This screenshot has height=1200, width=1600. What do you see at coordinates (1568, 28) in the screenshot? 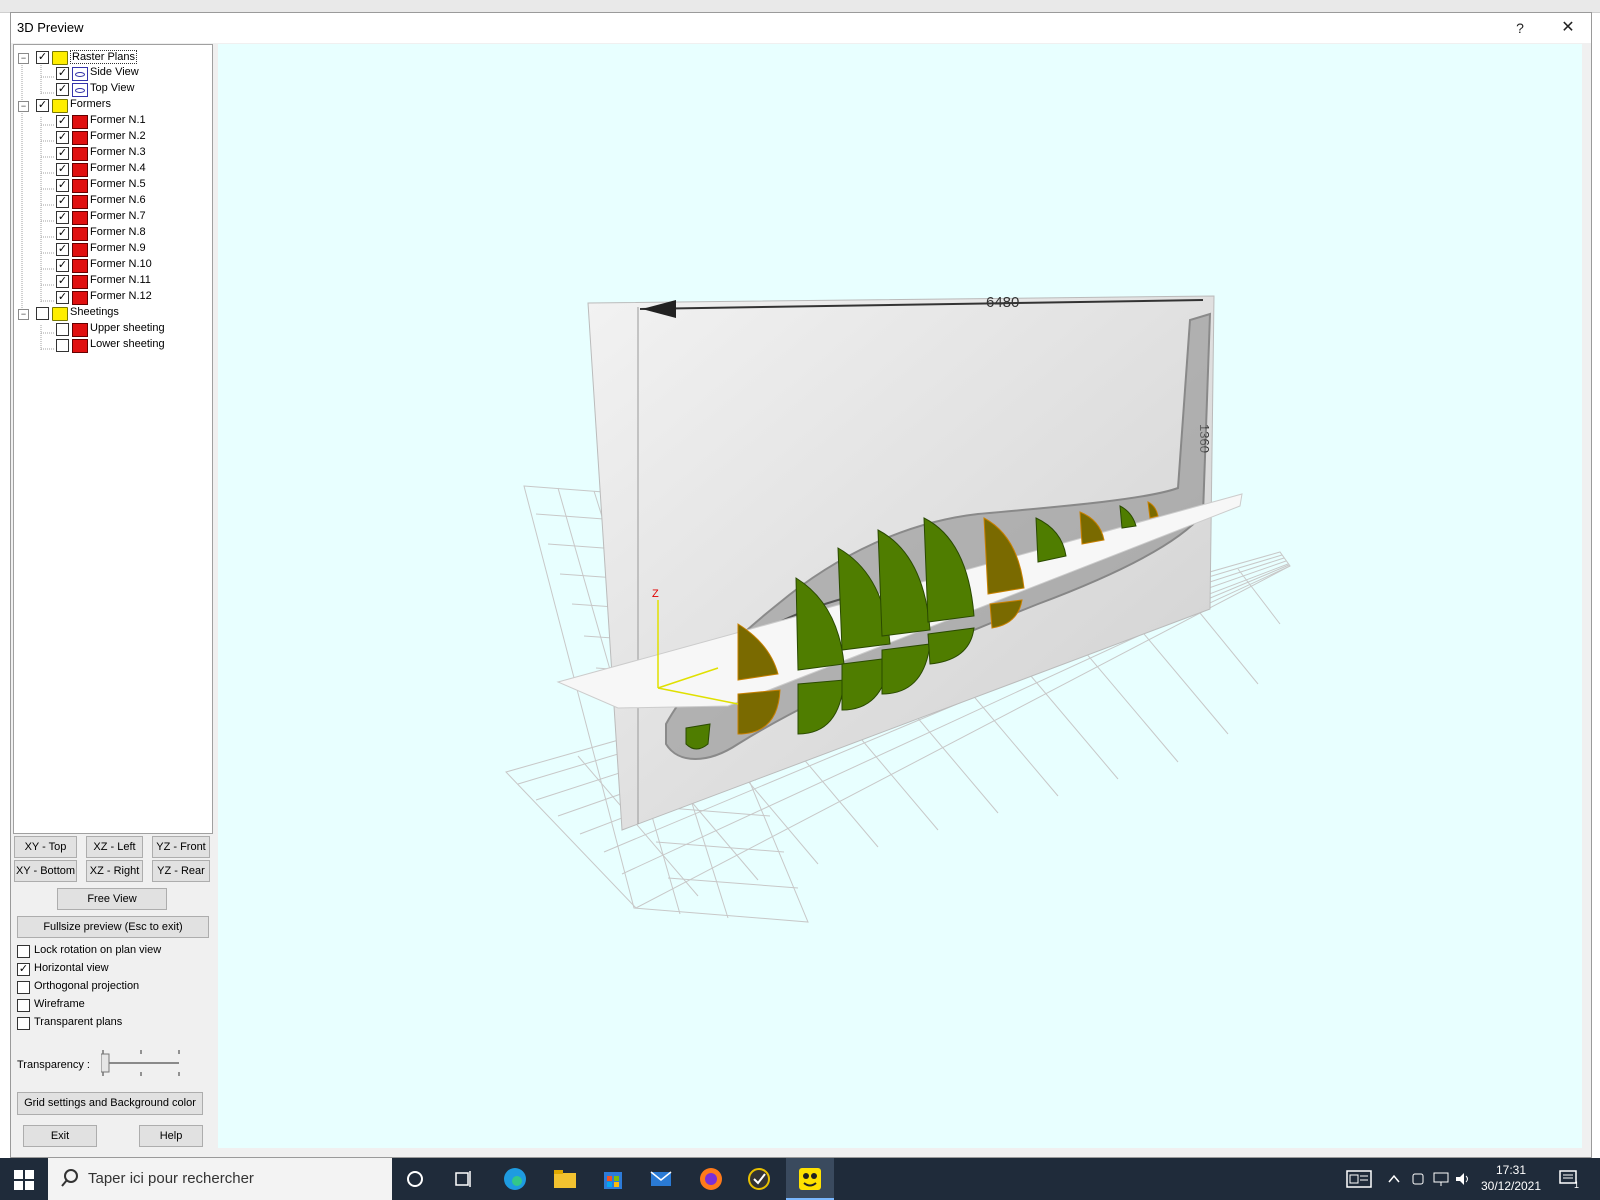
I see `close-button: ✕` at bounding box center [1568, 28].